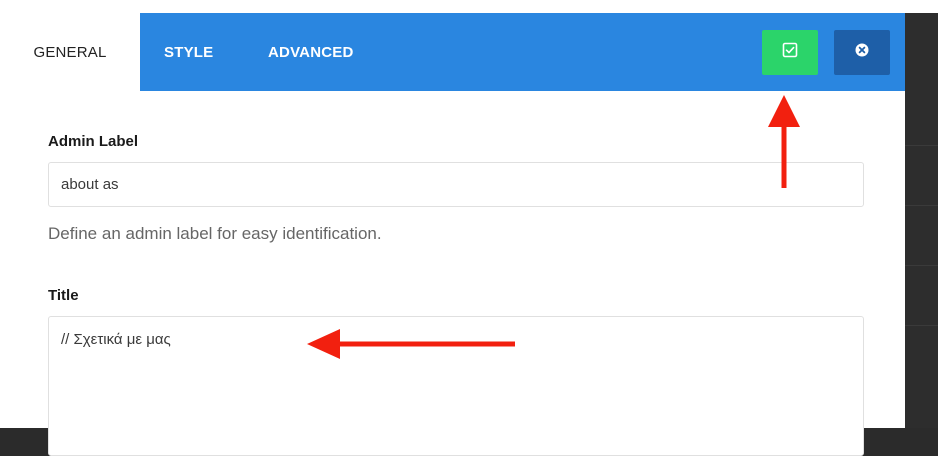  I want to click on close-button, so click(862, 52).